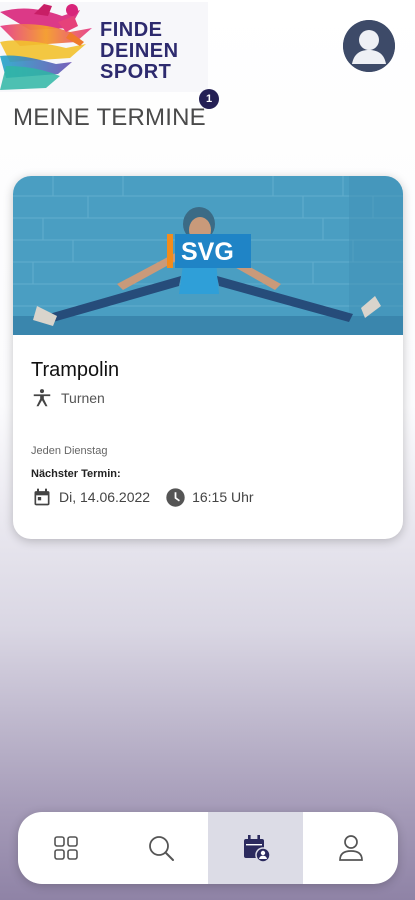 This screenshot has height=900, width=415. Describe the element at coordinates (83, 398) in the screenshot. I see `sport-label: Turnen` at that location.